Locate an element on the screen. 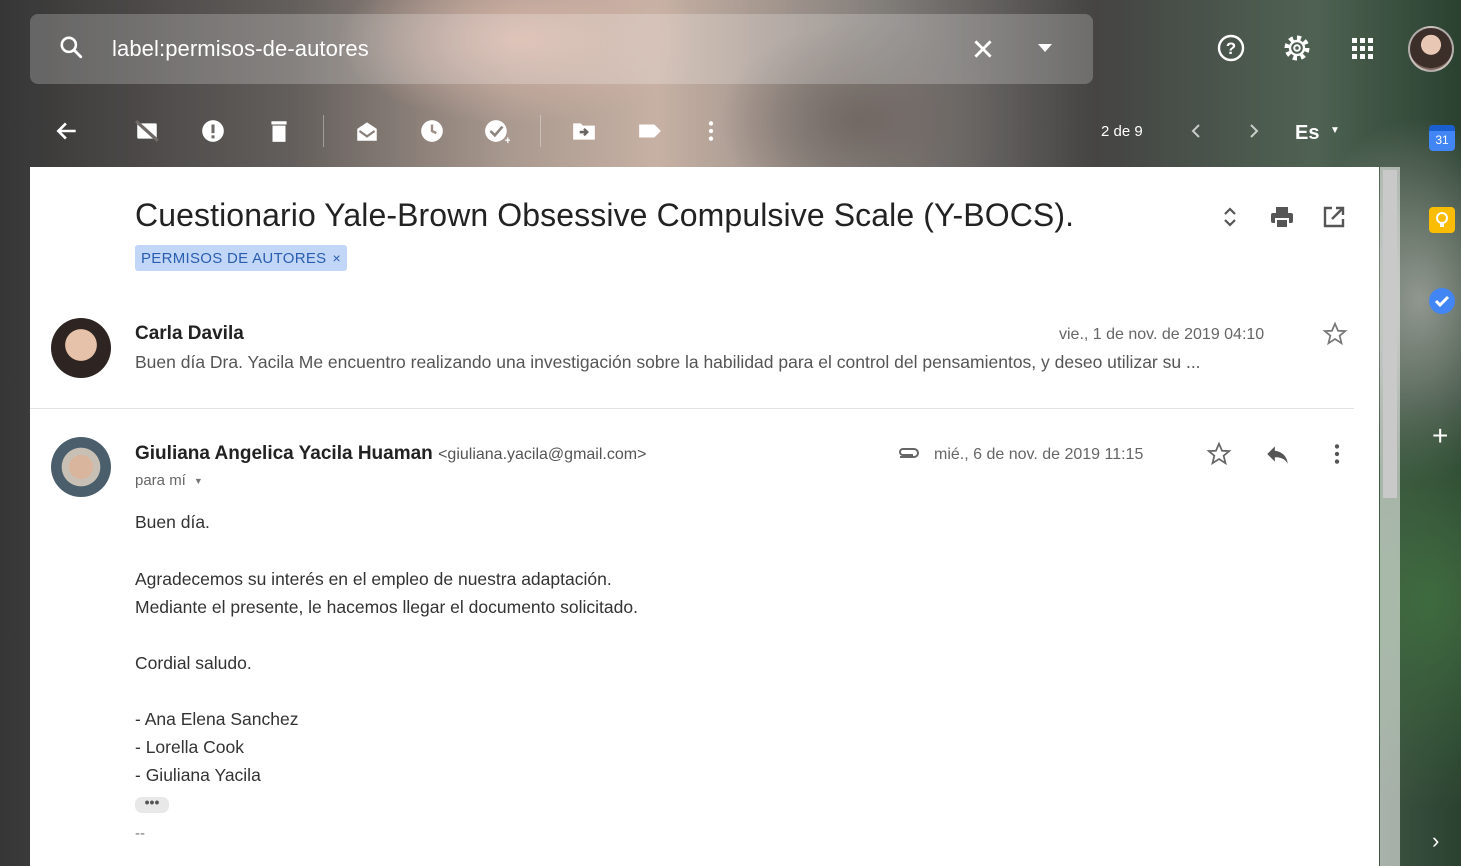  recipient-details: para mí ▼ is located at coordinates (169, 480).